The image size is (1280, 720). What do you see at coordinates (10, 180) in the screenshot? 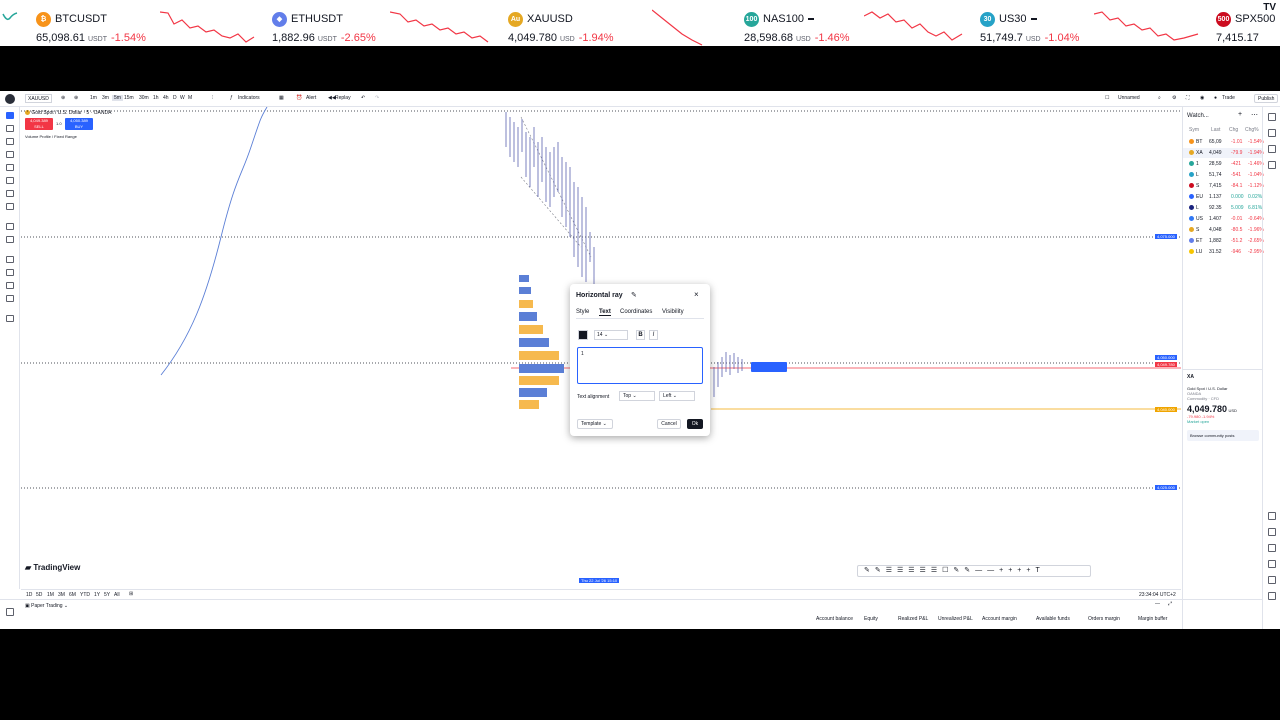
I see `brush-tool-icon` at bounding box center [10, 180].